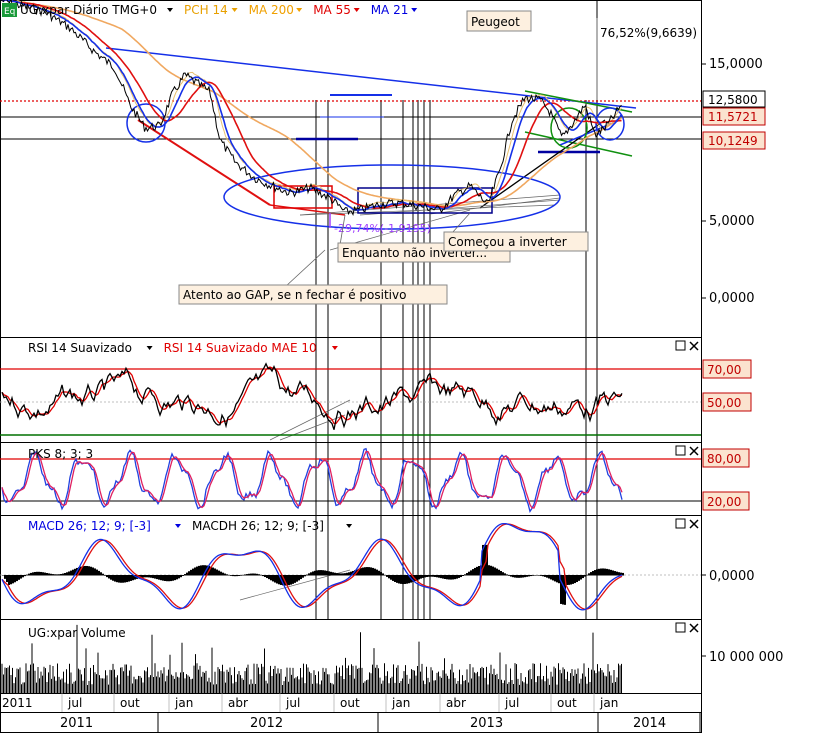 The width and height of the screenshot is (838, 733). What do you see at coordinates (680, 345) in the screenshot?
I see `rsi-maximize-button` at bounding box center [680, 345].